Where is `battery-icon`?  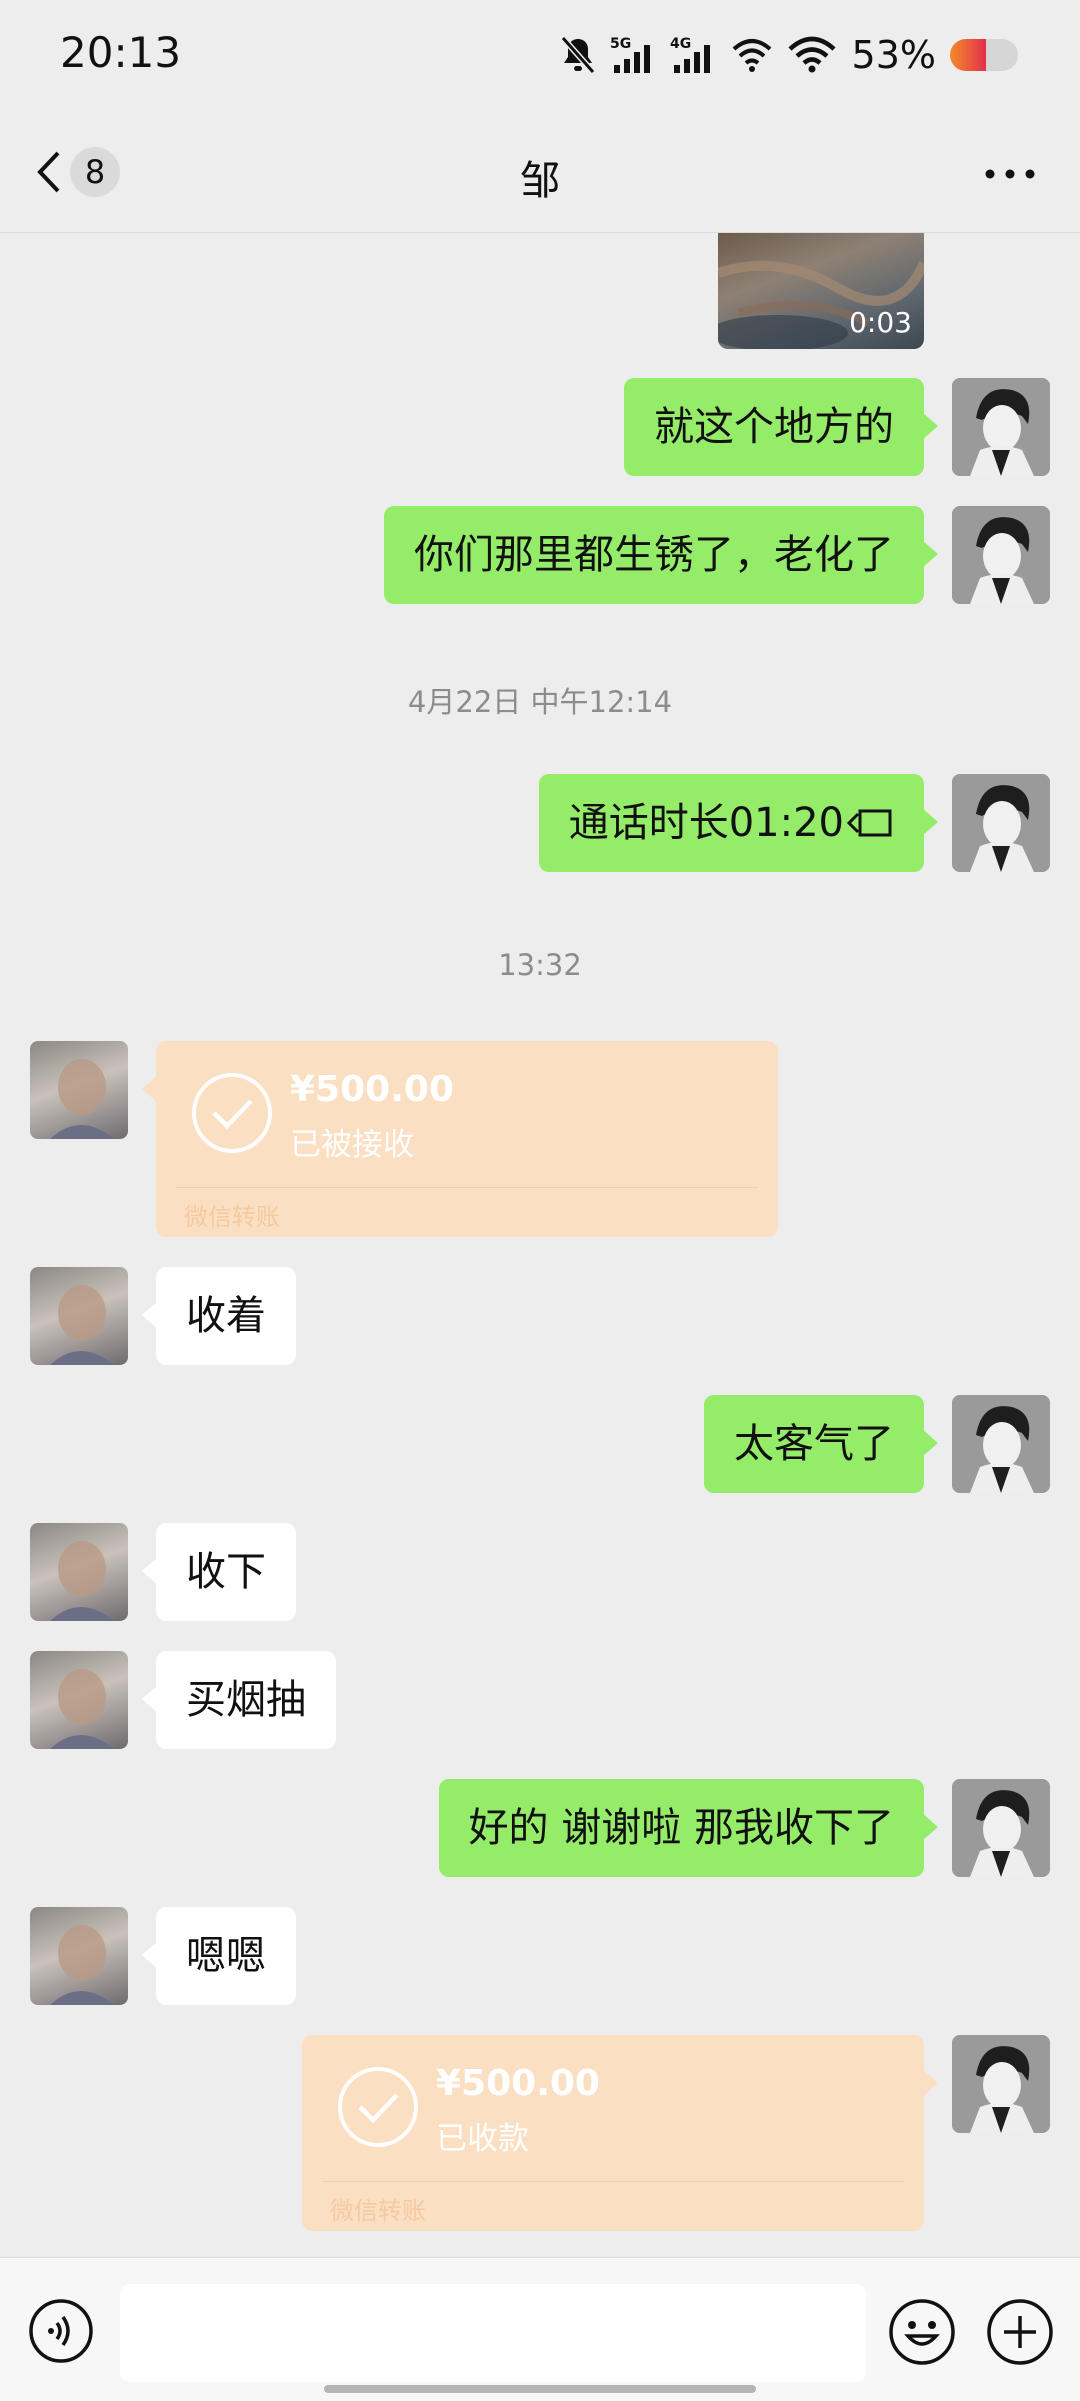 battery-icon is located at coordinates (984, 55).